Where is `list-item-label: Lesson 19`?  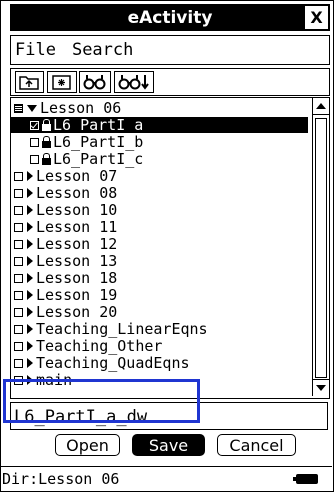
list-item-label: Lesson 19 is located at coordinates (77, 295).